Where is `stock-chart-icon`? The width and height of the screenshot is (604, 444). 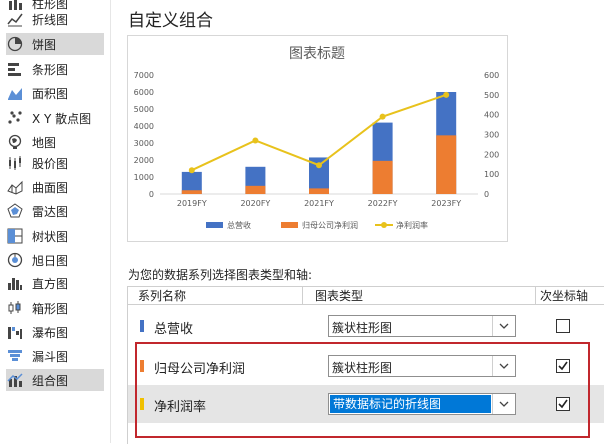
stock-chart-icon is located at coordinates (15, 163).